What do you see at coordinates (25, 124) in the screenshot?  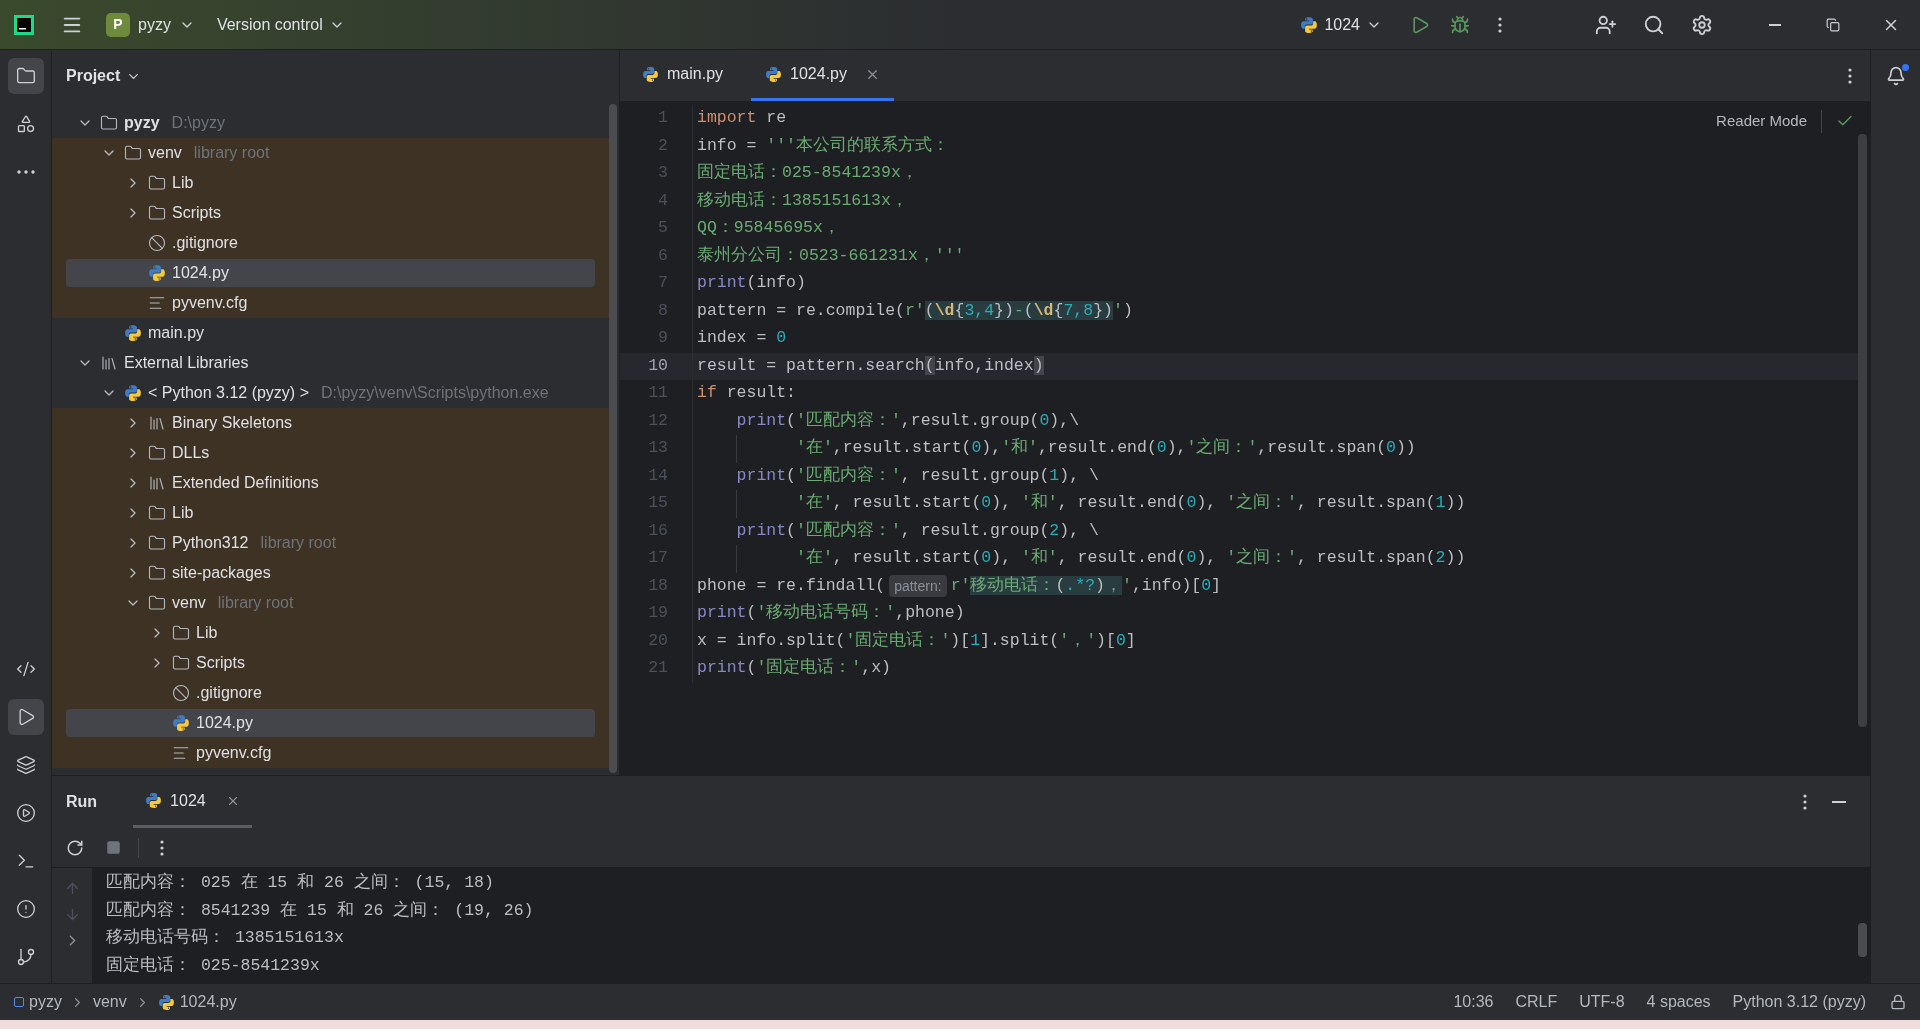 I see `structure-icon` at bounding box center [25, 124].